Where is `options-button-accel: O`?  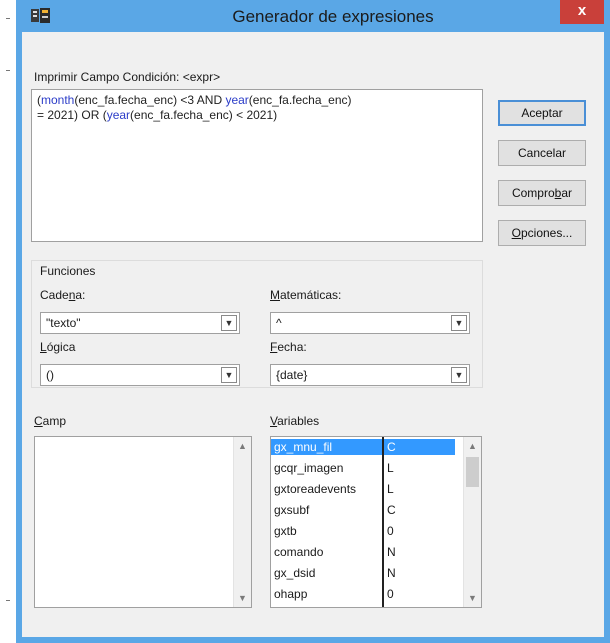
options-button-accel: O is located at coordinates (516, 233).